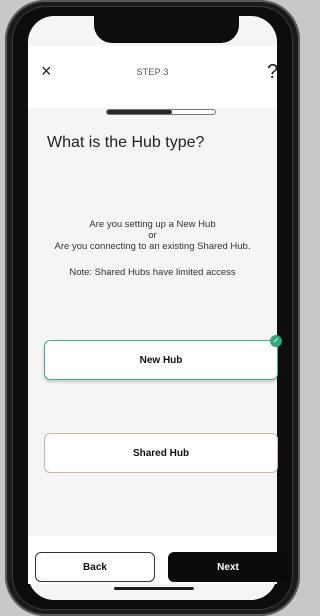 The width and height of the screenshot is (320, 616). Describe the element at coordinates (272, 72) in the screenshot. I see `help-icon: ?` at that location.